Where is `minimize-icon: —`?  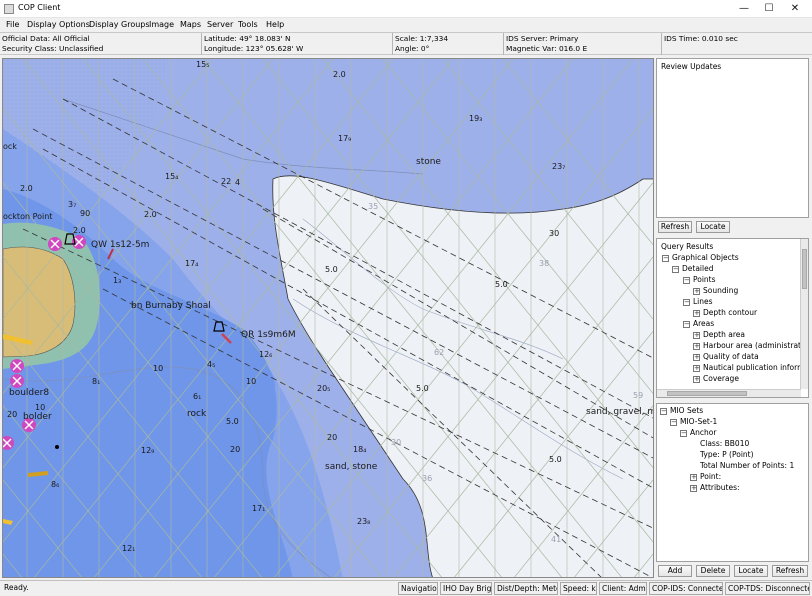
minimize-icon: — is located at coordinates (744, 9).